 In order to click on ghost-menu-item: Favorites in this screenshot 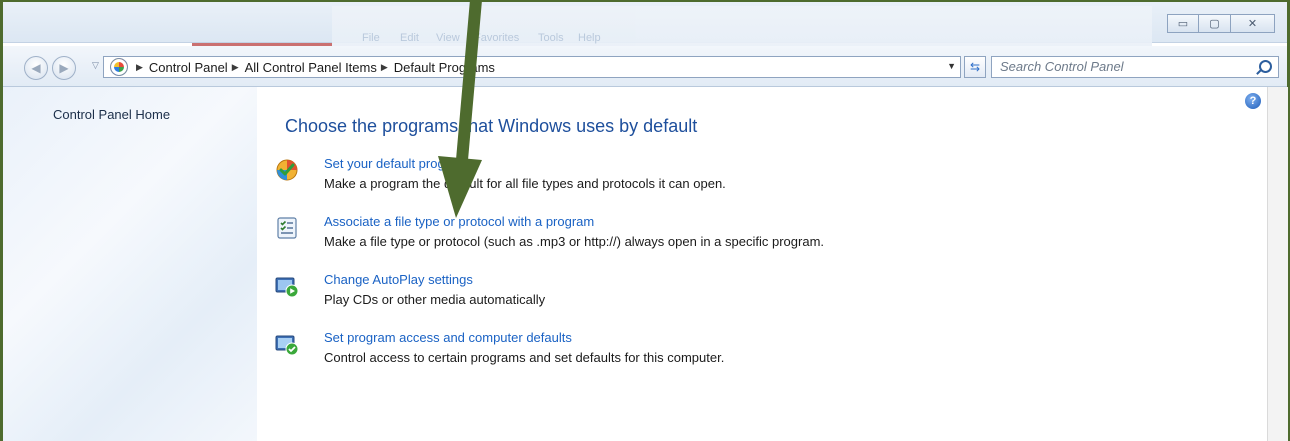, I will do `click(497, 38)`.